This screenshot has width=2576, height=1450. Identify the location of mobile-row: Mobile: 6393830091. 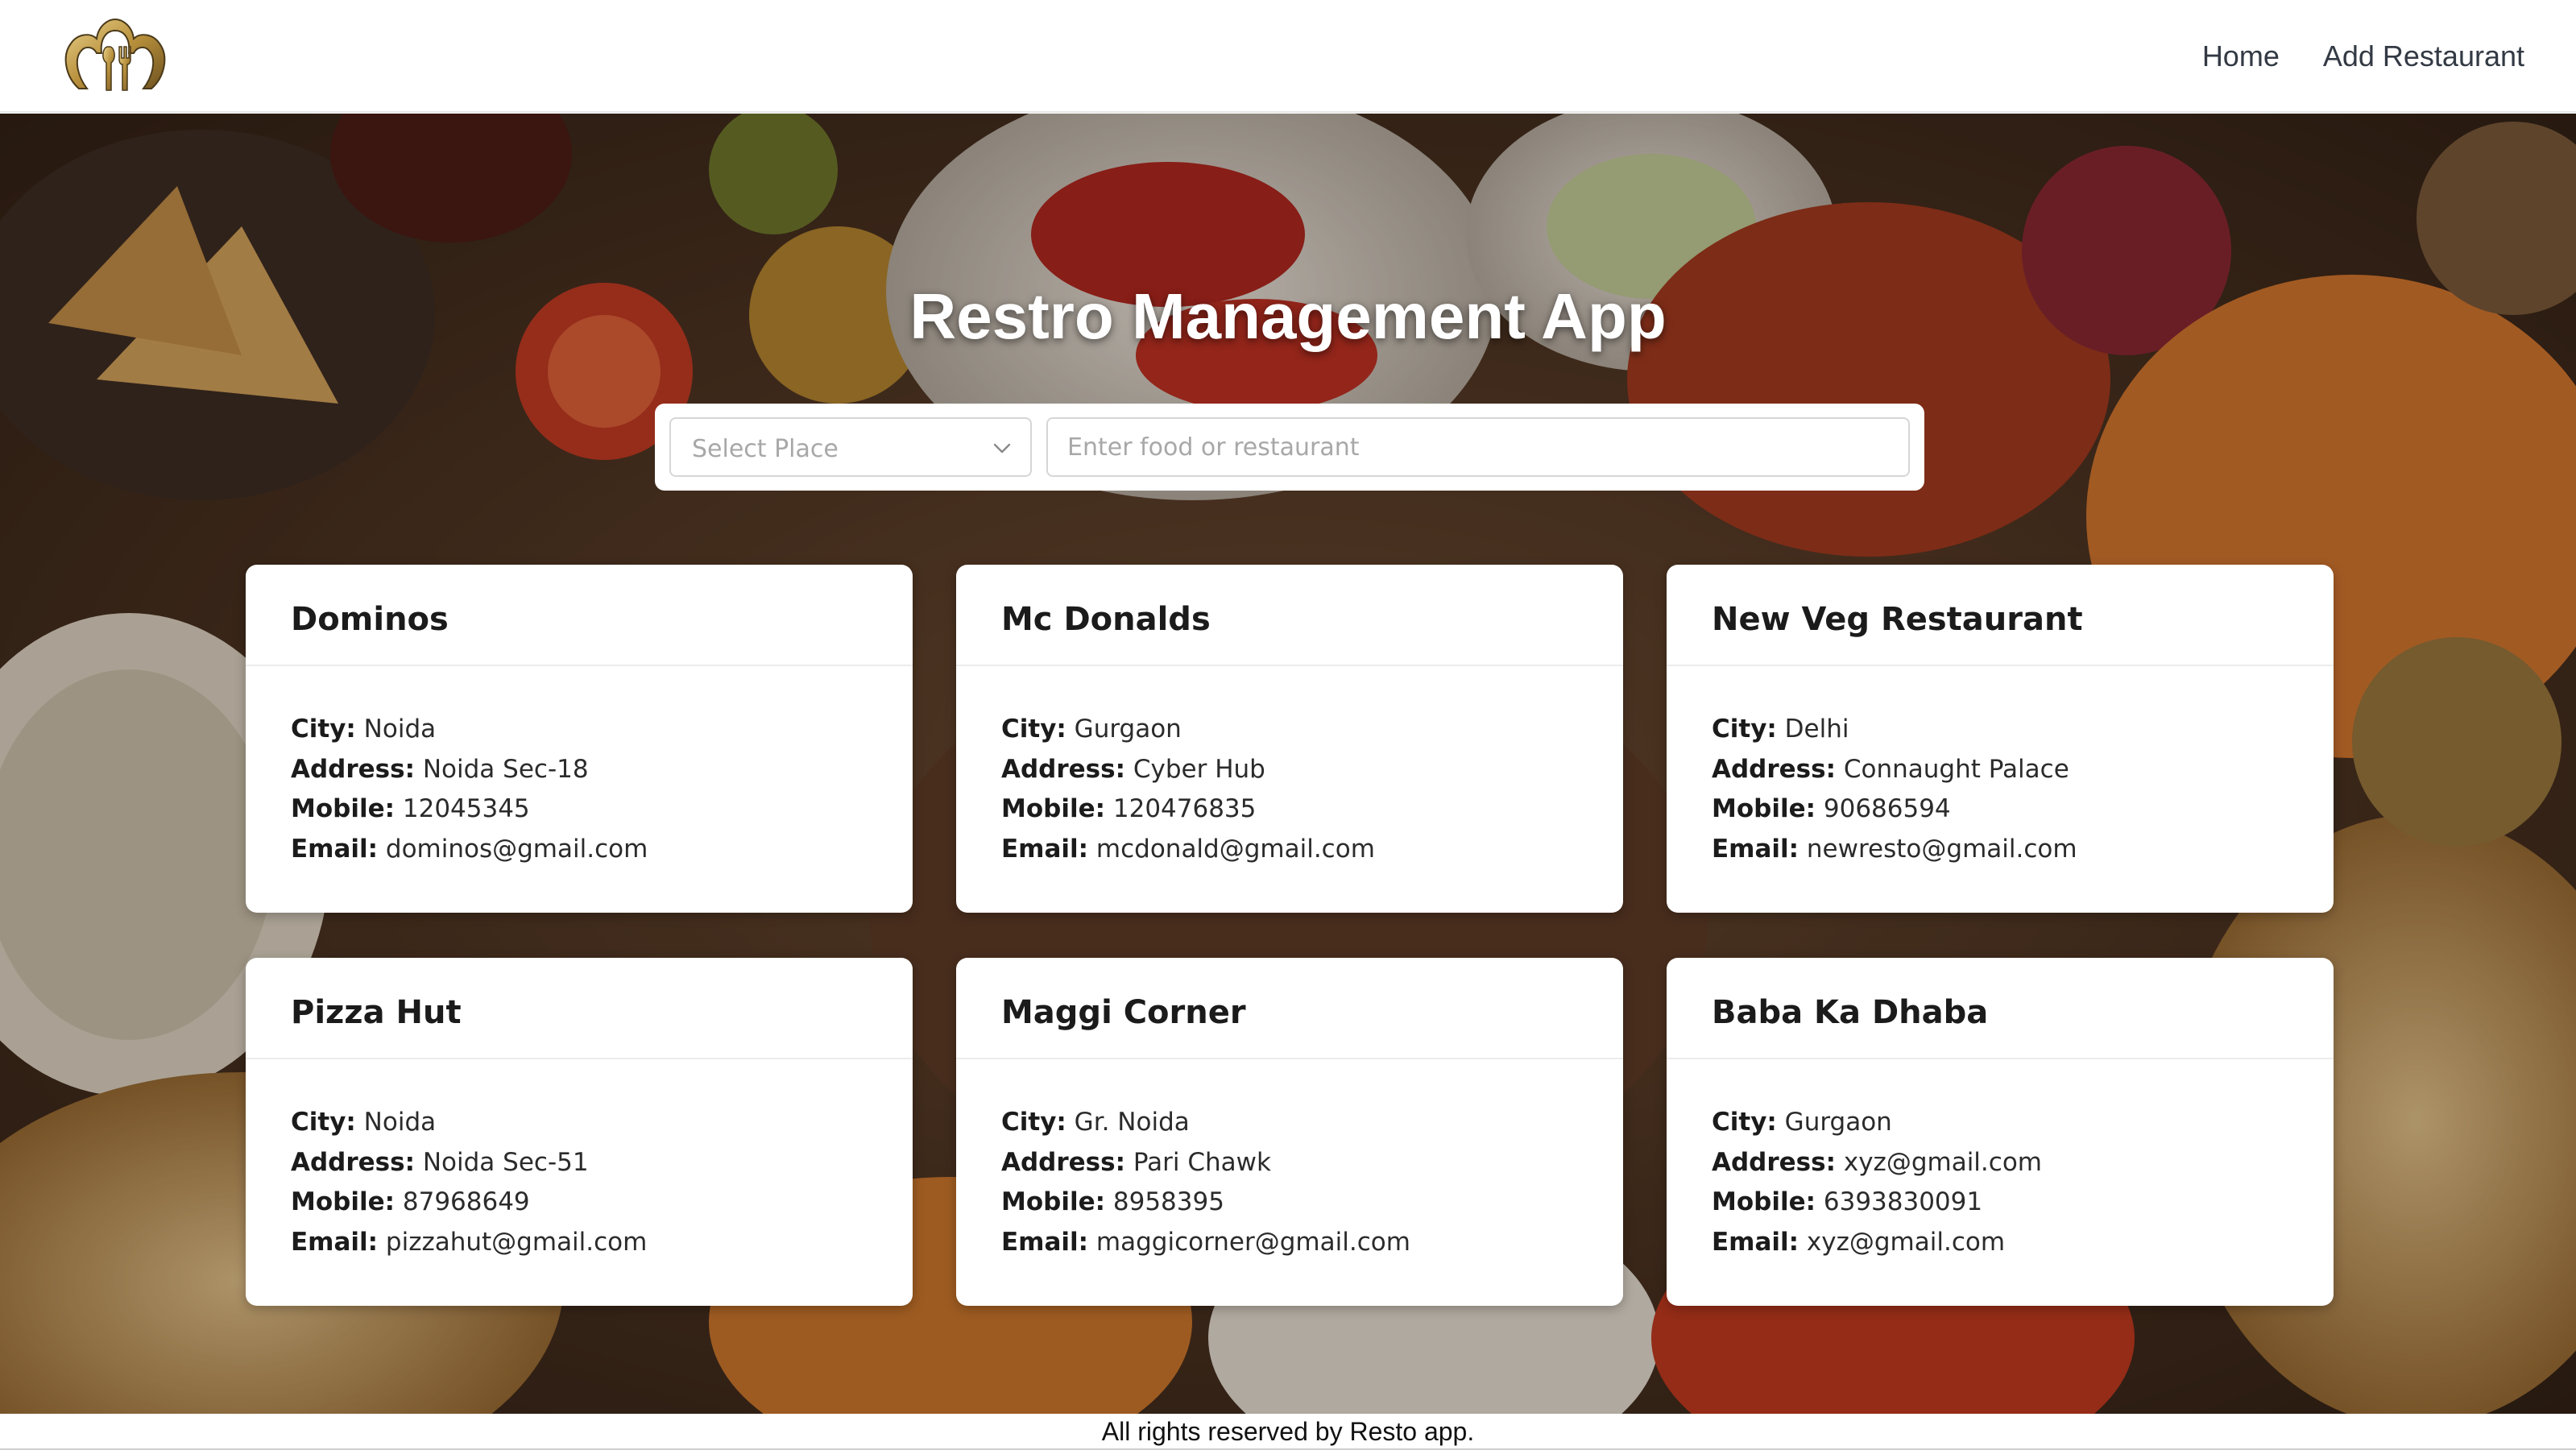
(2023, 1203).